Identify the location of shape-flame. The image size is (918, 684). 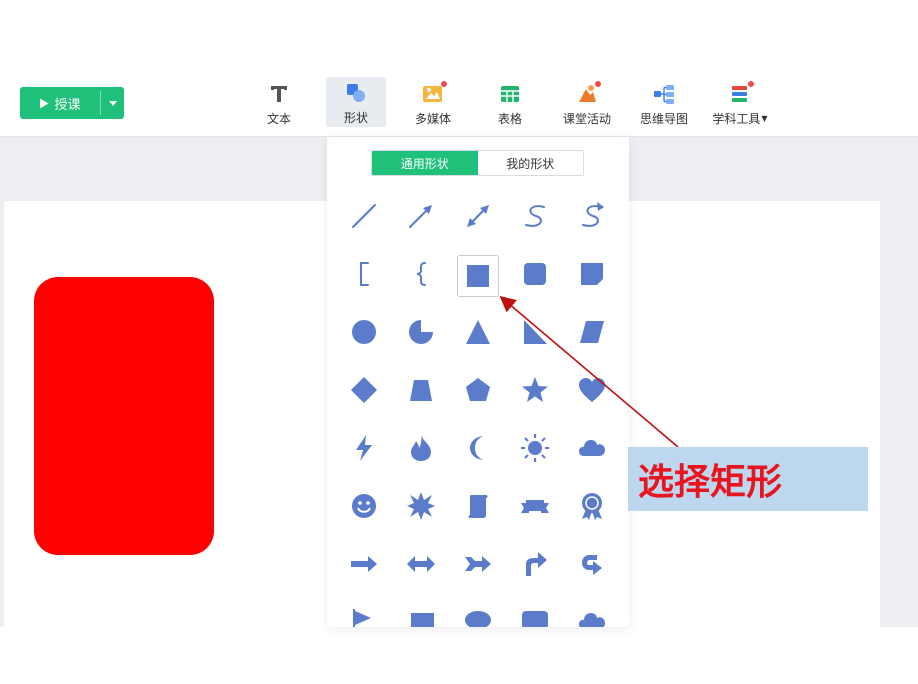
(420, 450).